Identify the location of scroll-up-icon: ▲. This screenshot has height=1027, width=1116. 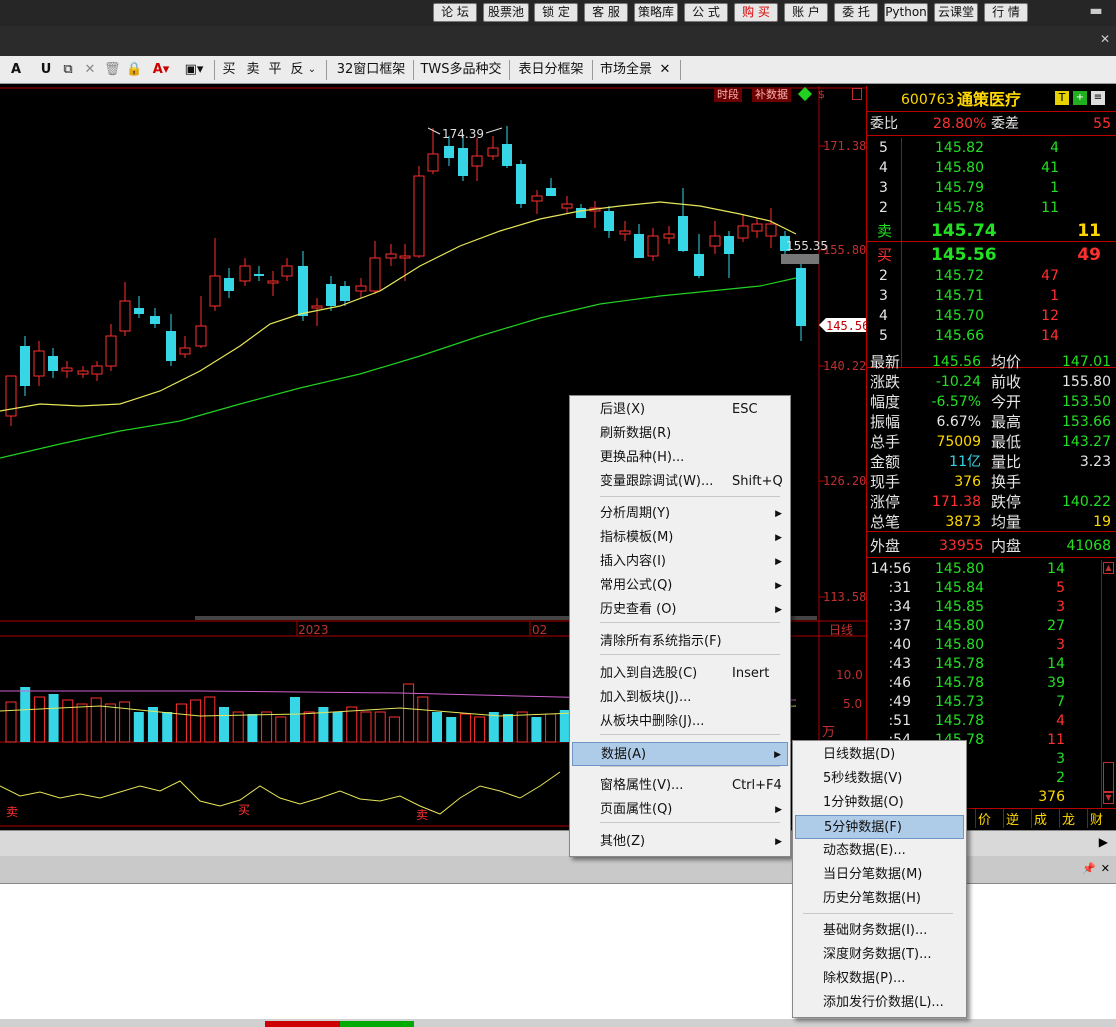
(1108, 568).